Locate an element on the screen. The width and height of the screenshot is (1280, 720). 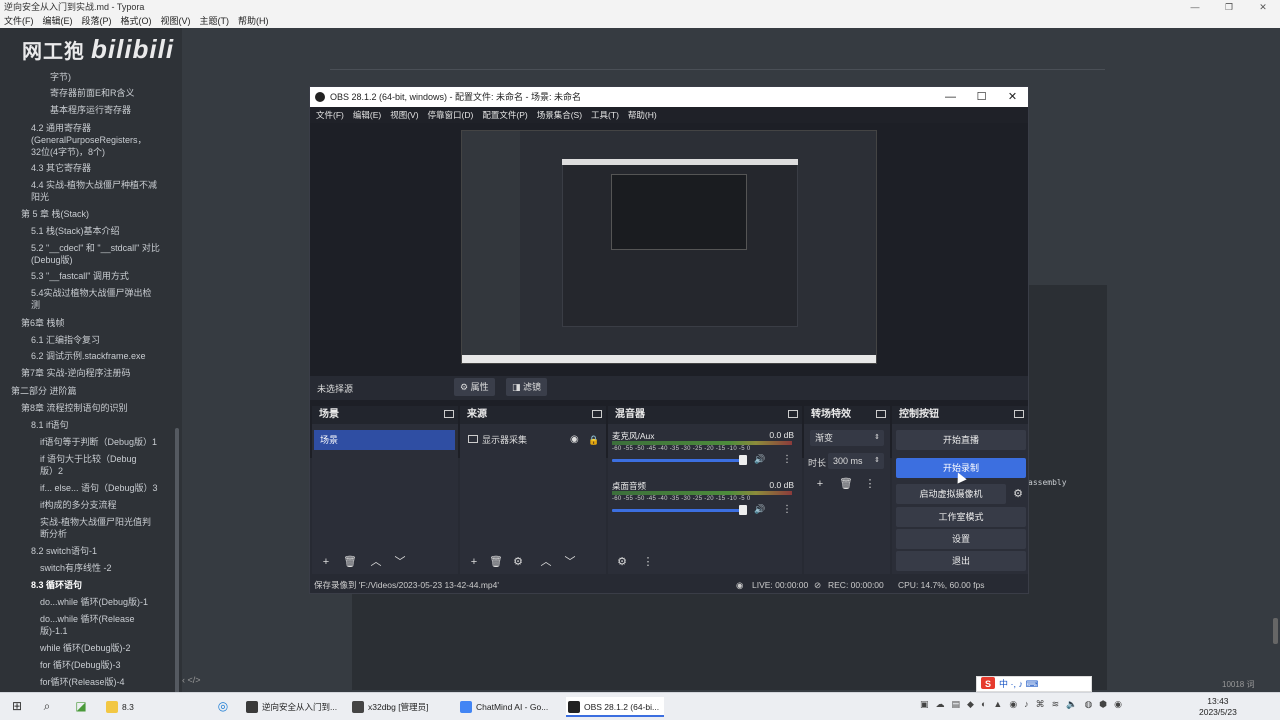
volume-icon: 🔈 is located at coordinates (1071, 704).